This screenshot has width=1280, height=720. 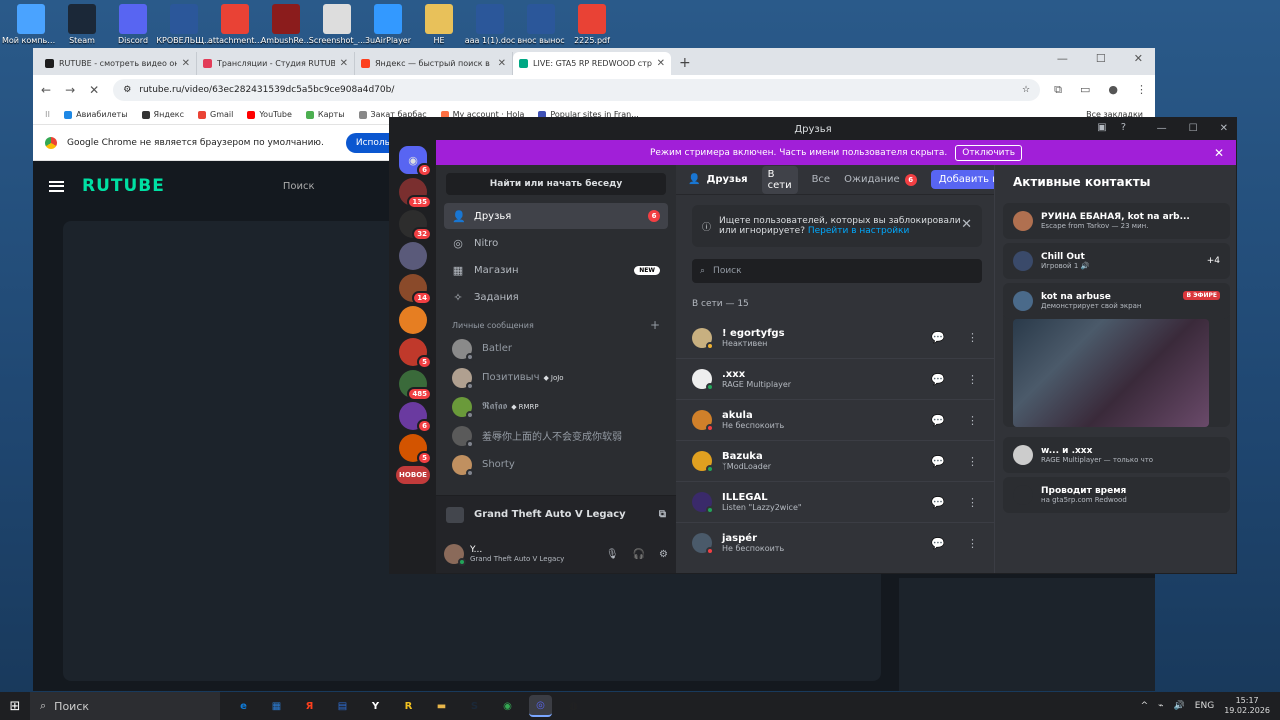 I want to click on browser-tab: RUTUBE - смотреть видео онлайн ✕, so click(x=118, y=63).